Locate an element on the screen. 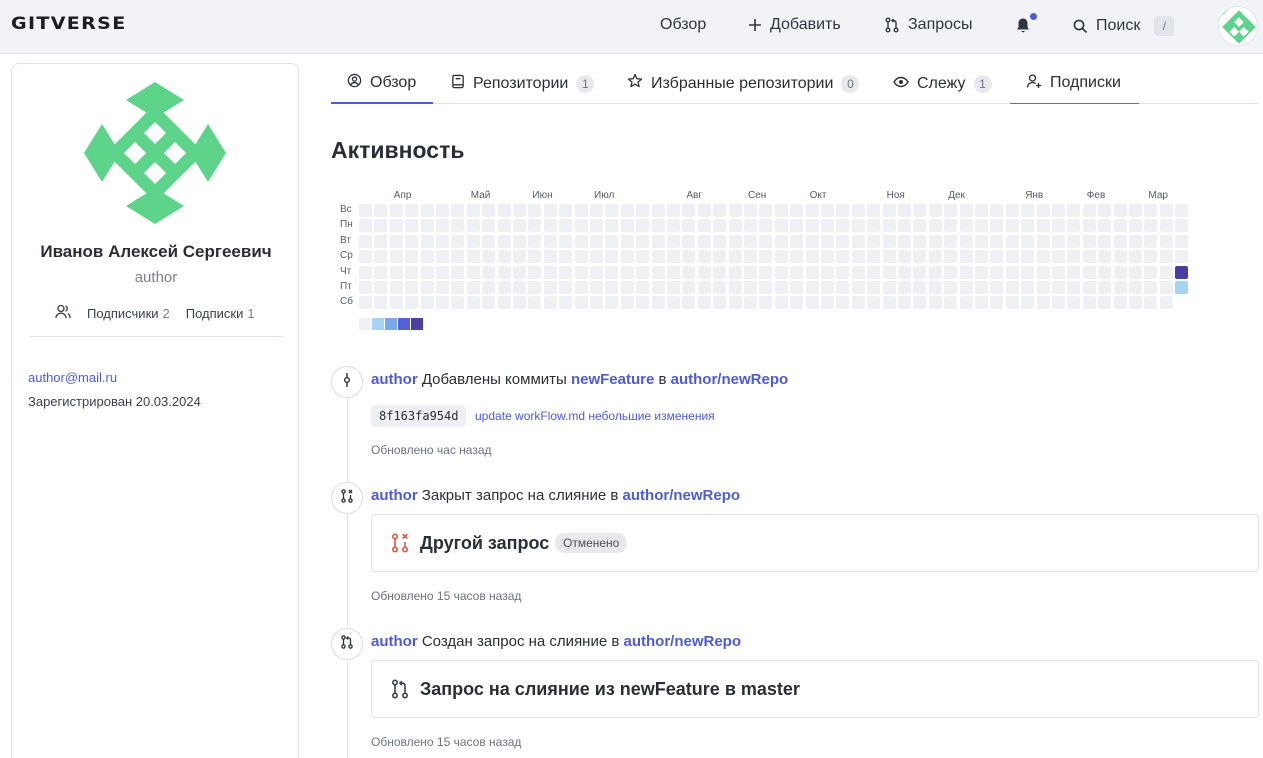 This screenshot has height=758, width=1263. followers-link: Подписчики 2 is located at coordinates (128, 313).